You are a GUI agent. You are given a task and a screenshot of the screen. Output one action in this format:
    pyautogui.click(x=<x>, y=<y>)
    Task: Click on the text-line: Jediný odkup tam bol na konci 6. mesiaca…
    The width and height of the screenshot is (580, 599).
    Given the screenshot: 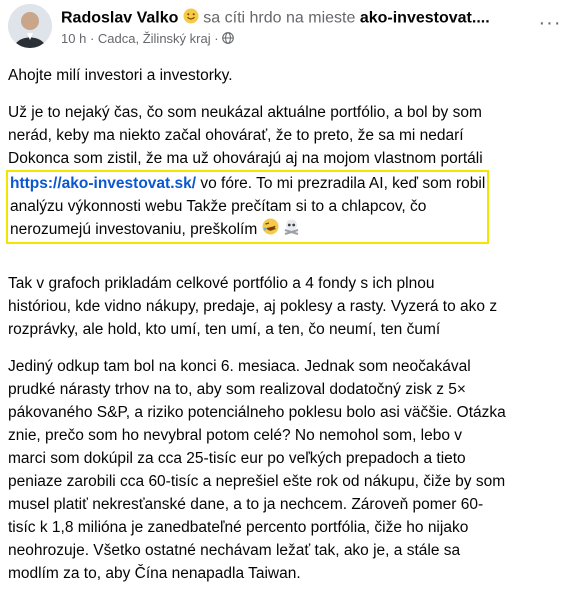 What is the action you would take?
    pyautogui.click(x=239, y=366)
    